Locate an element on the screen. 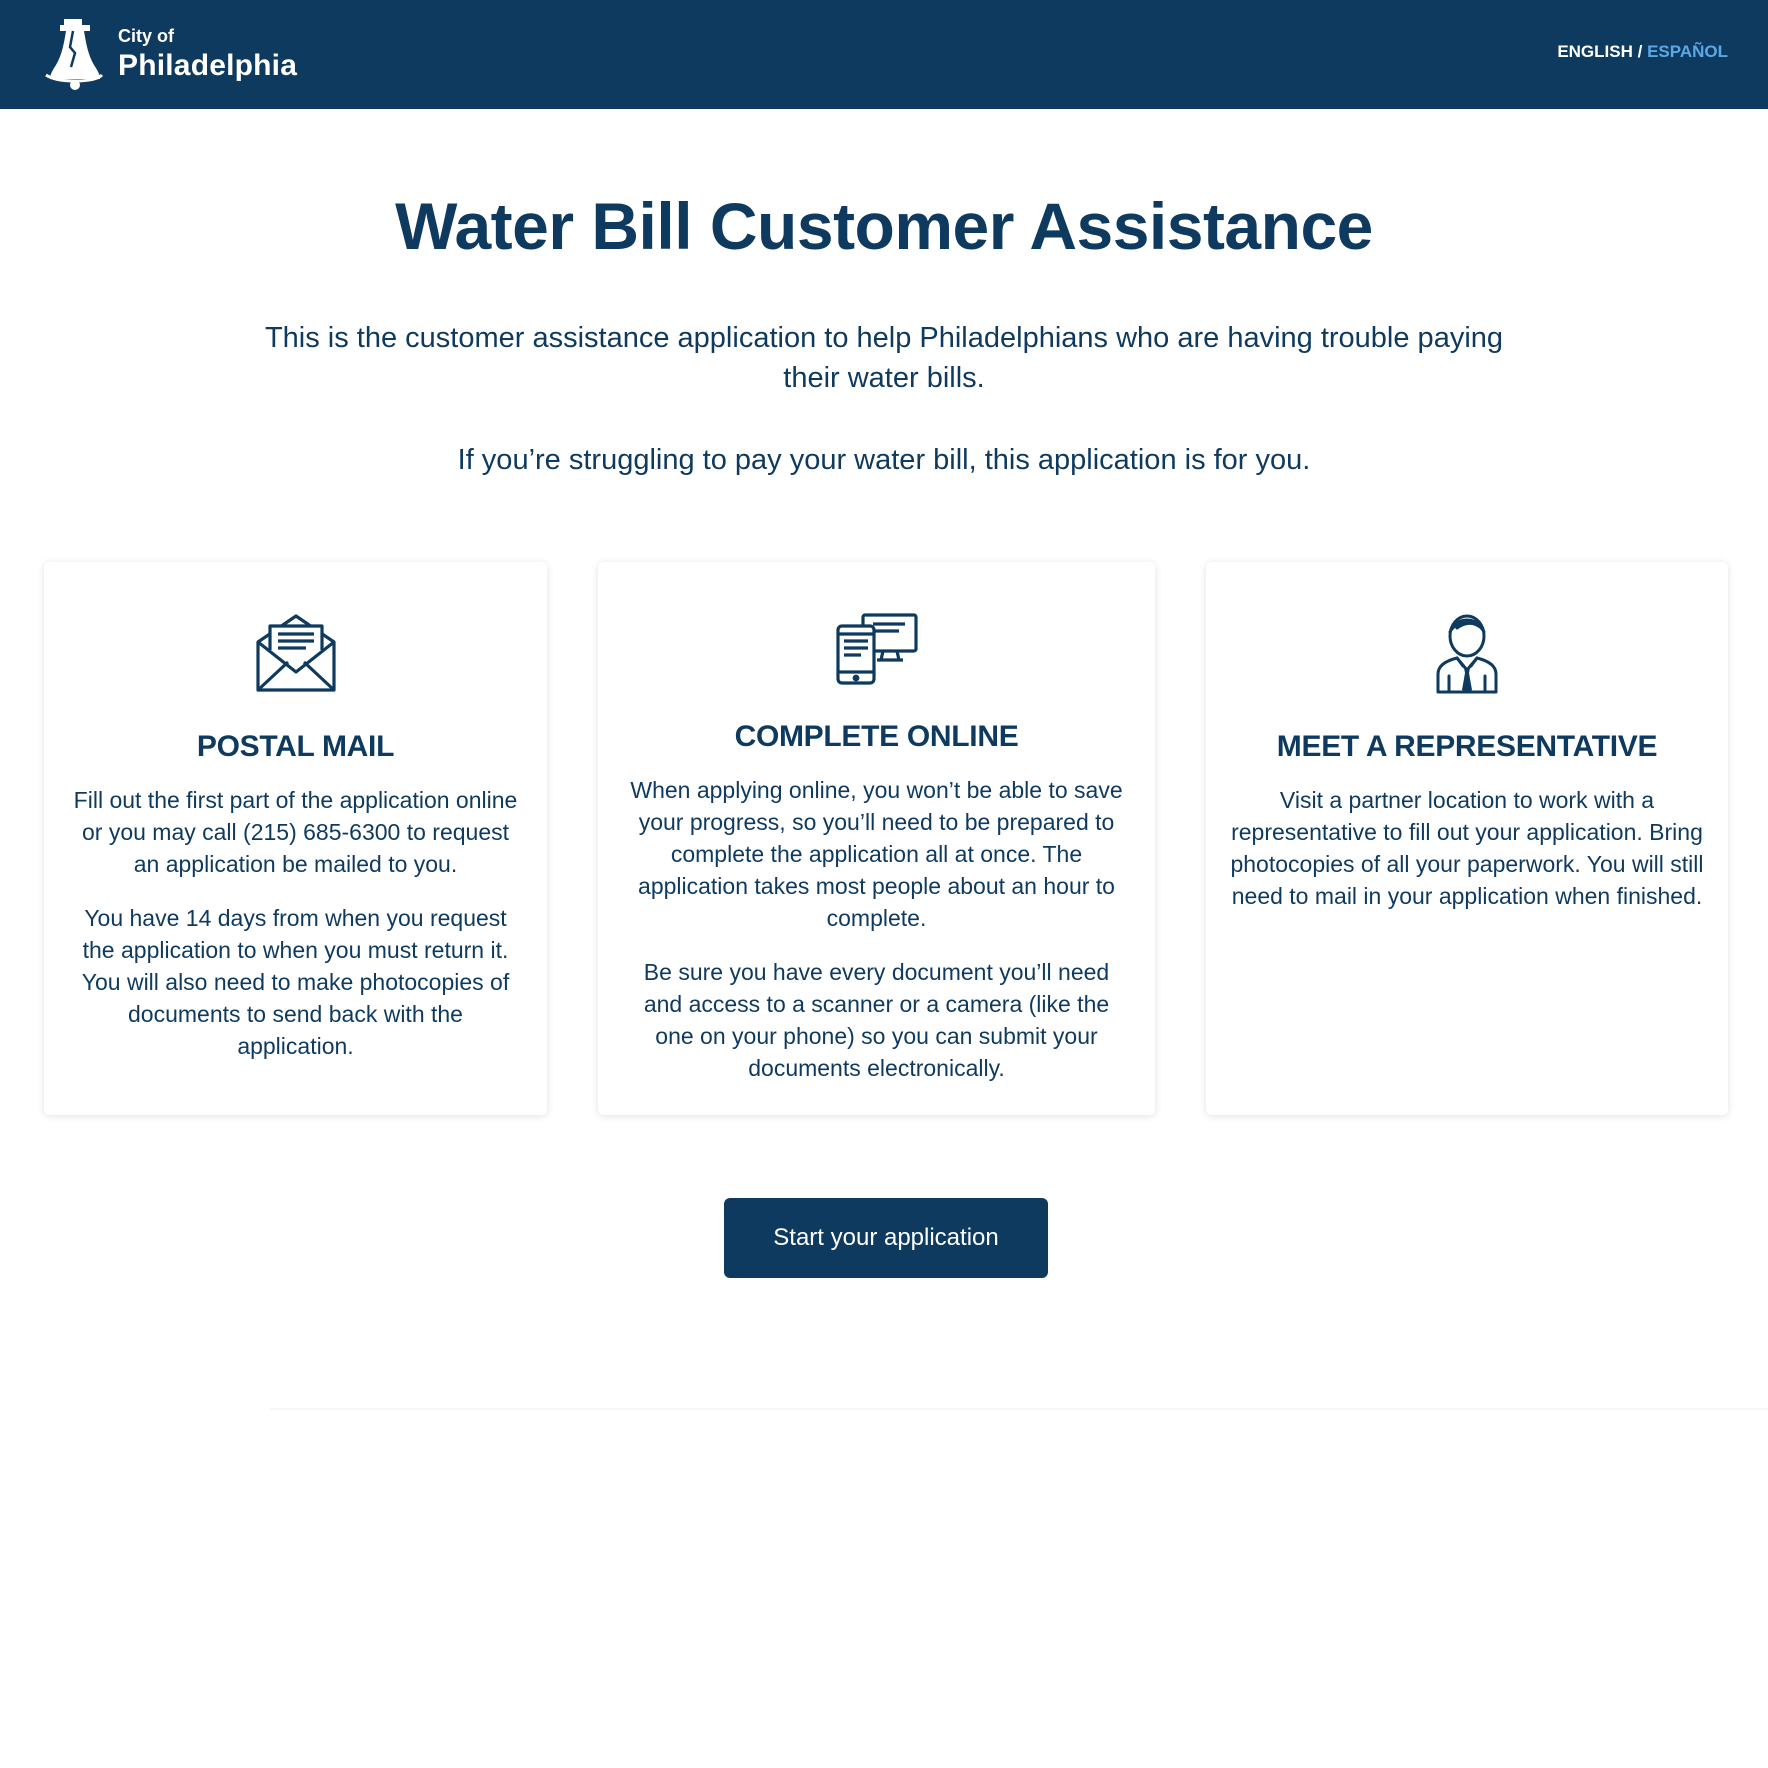 Image resolution: width=1768 pixels, height=1768 pixels. page-title: Water Bill Customer Assistance is located at coordinates (884, 226).